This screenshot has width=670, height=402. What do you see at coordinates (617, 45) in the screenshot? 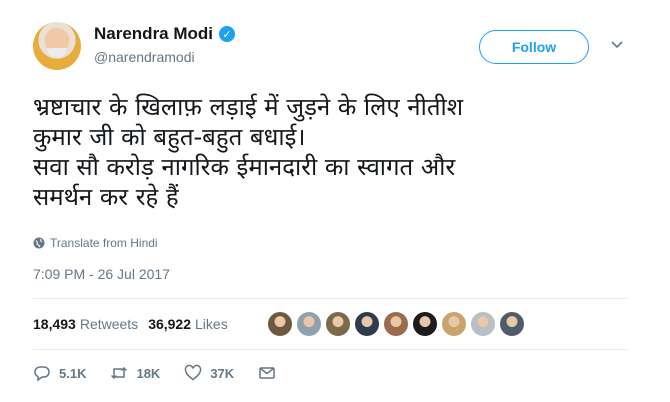
I see `chevron-down-icon` at bounding box center [617, 45].